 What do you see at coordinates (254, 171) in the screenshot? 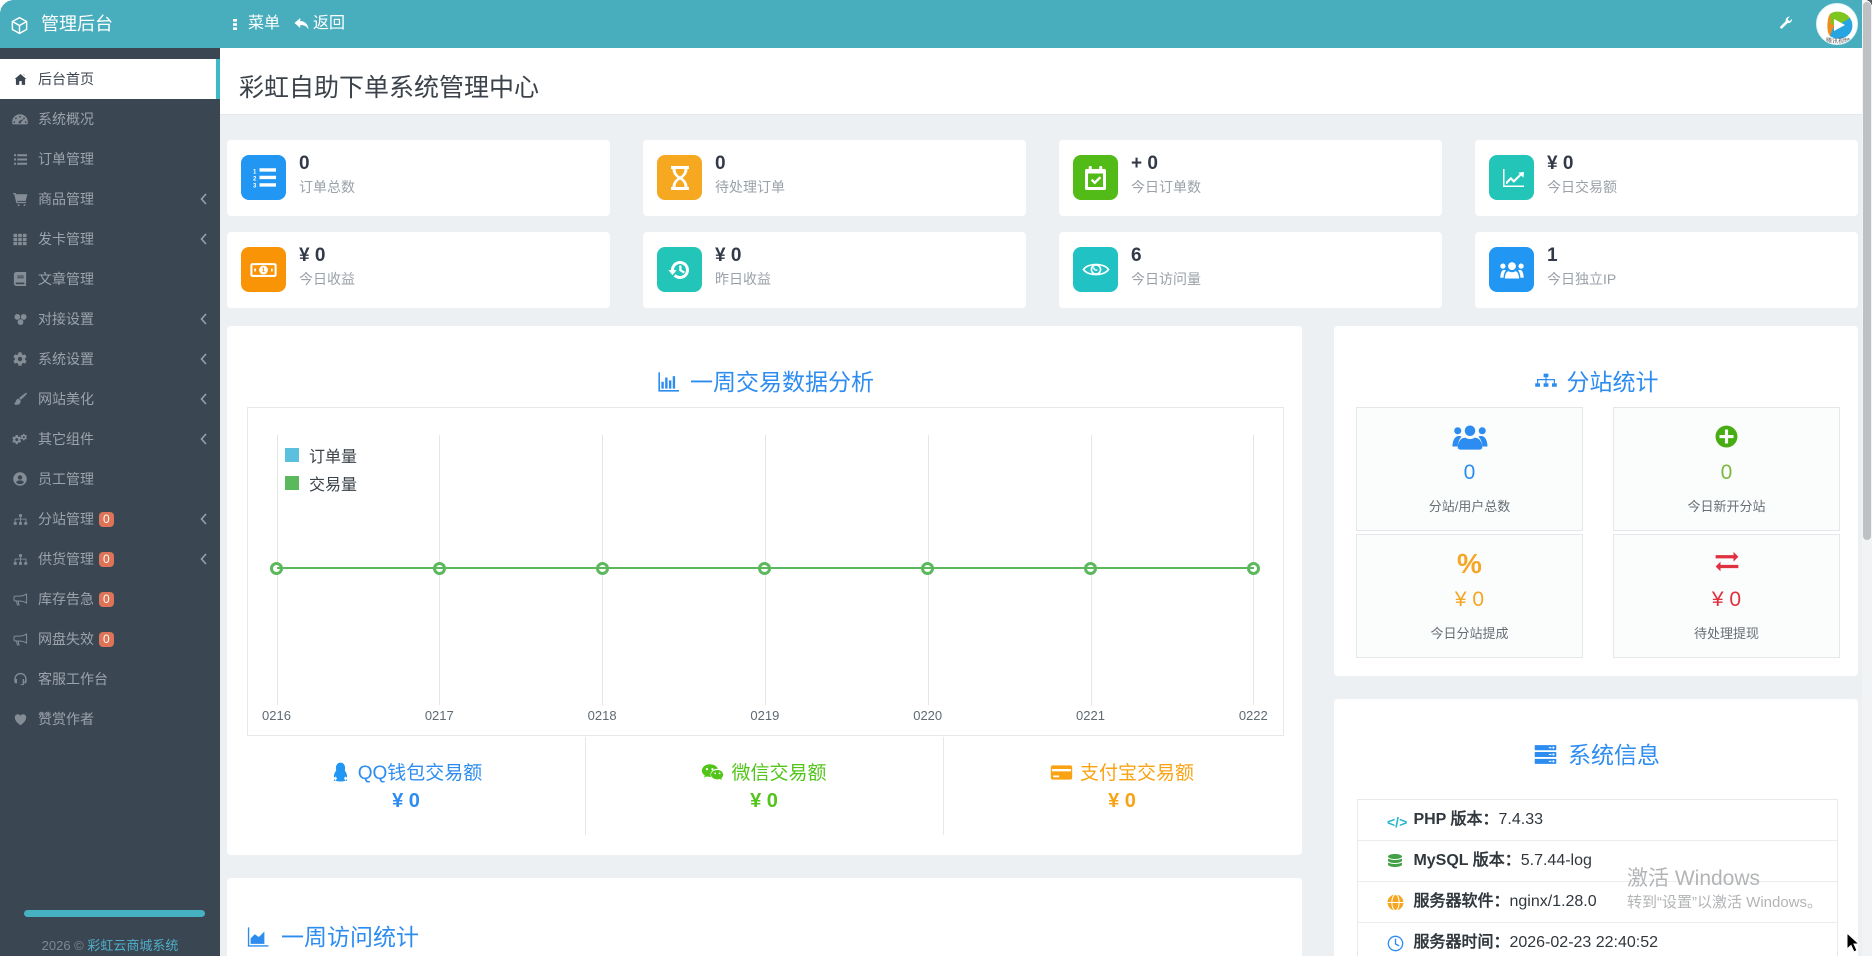
I see `svg-text: 1` at bounding box center [254, 171].